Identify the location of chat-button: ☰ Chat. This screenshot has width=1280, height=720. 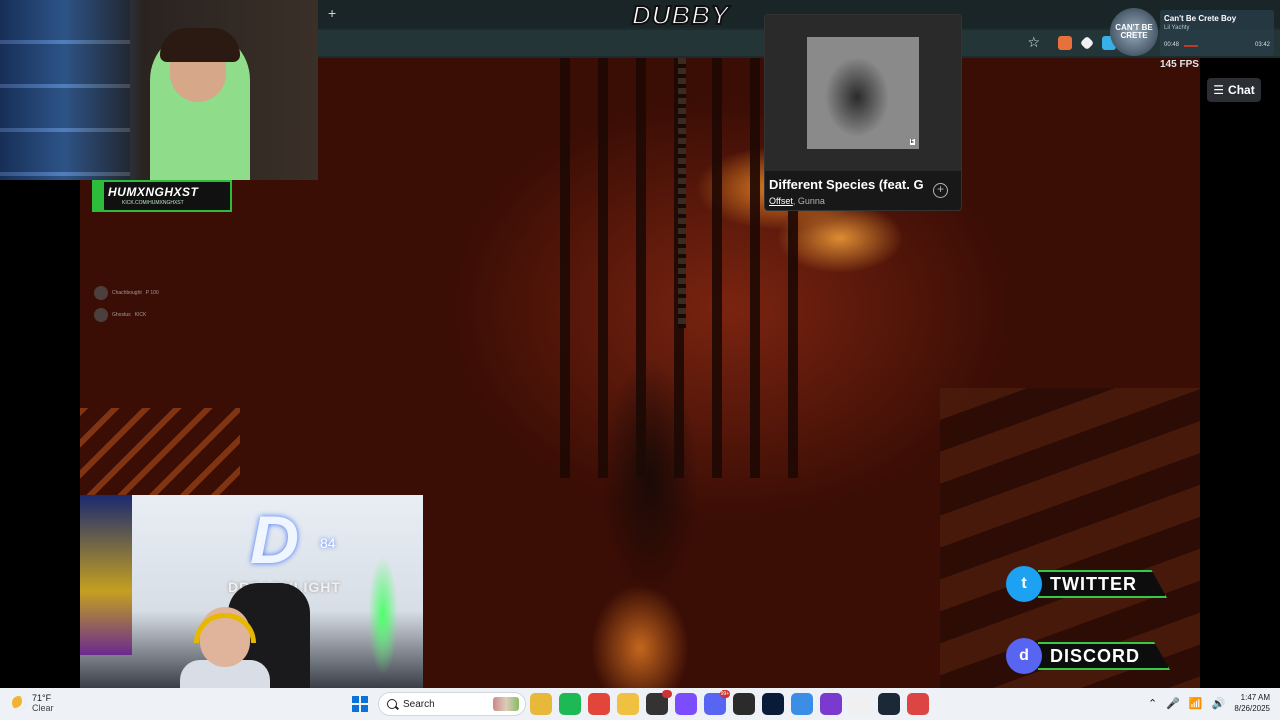
(1234, 90).